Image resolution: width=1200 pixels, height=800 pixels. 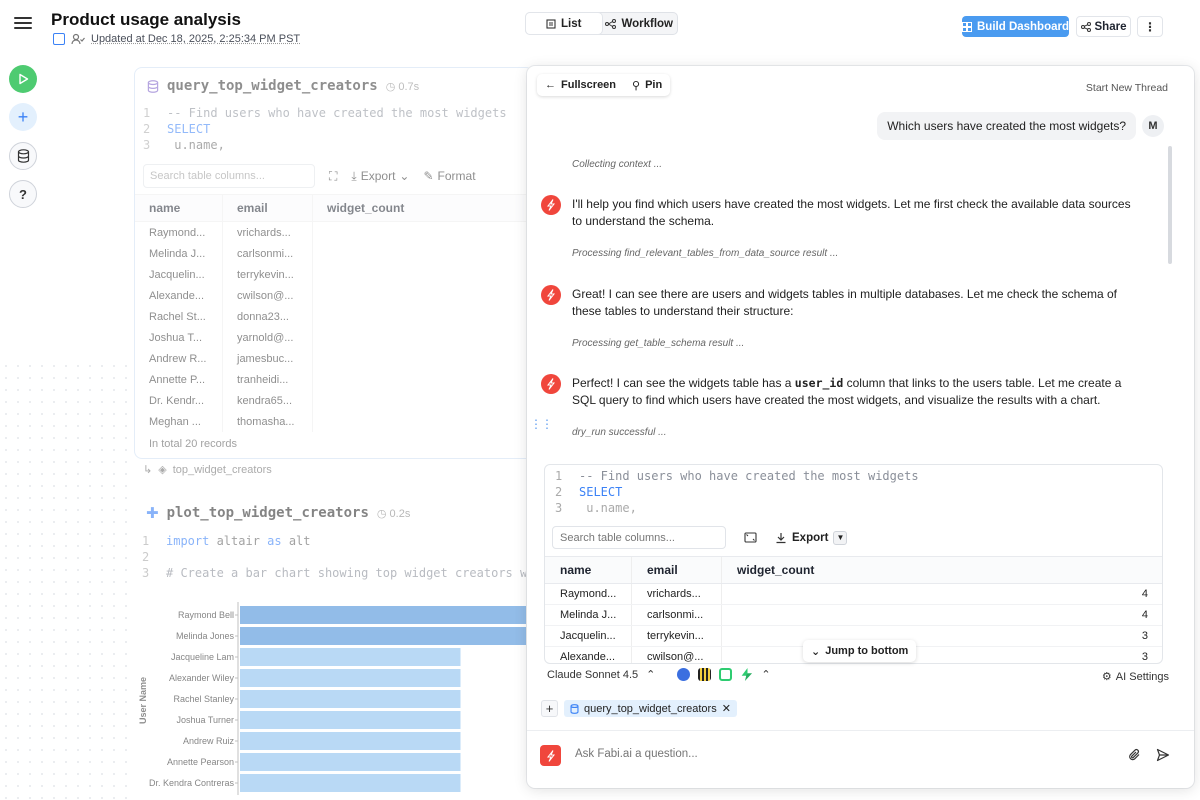 What do you see at coordinates (1015, 26) in the screenshot?
I see `build-dashboard-button: Build Dashboard` at bounding box center [1015, 26].